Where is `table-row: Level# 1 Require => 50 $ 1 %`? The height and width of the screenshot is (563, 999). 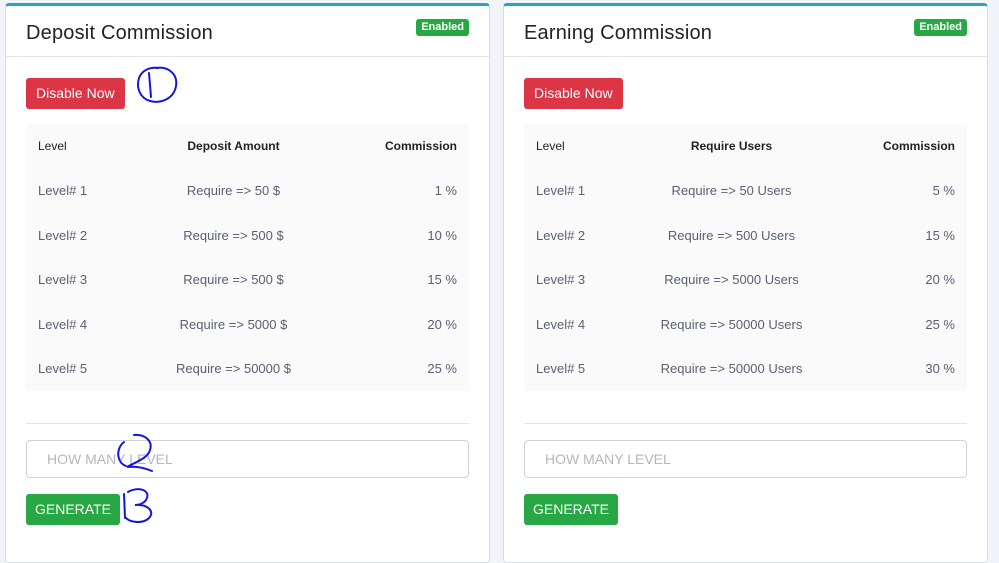
table-row: Level# 1 Require => 50 $ 1 % is located at coordinates (247, 191).